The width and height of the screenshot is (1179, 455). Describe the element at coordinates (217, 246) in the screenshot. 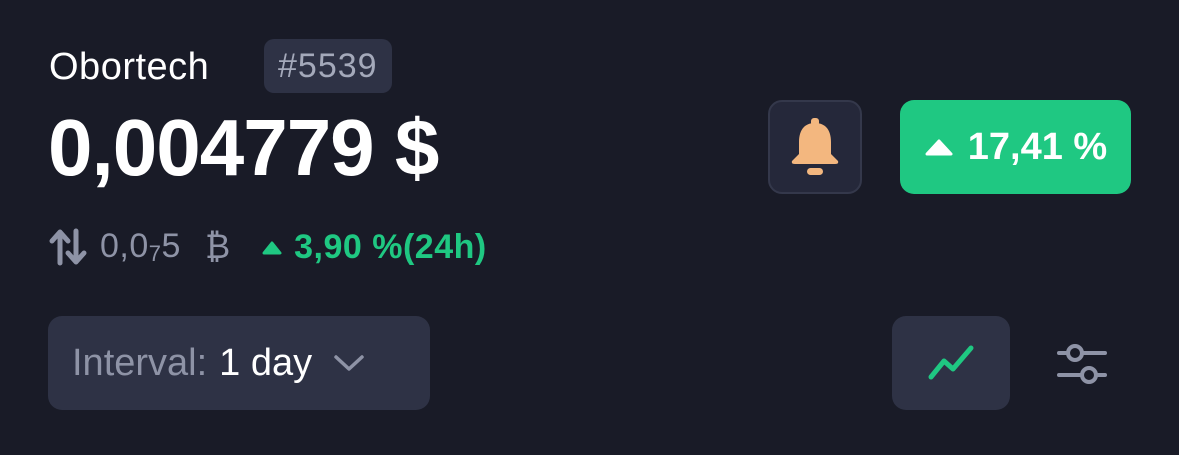

I see `bitcoin-symbol: ₿` at that location.